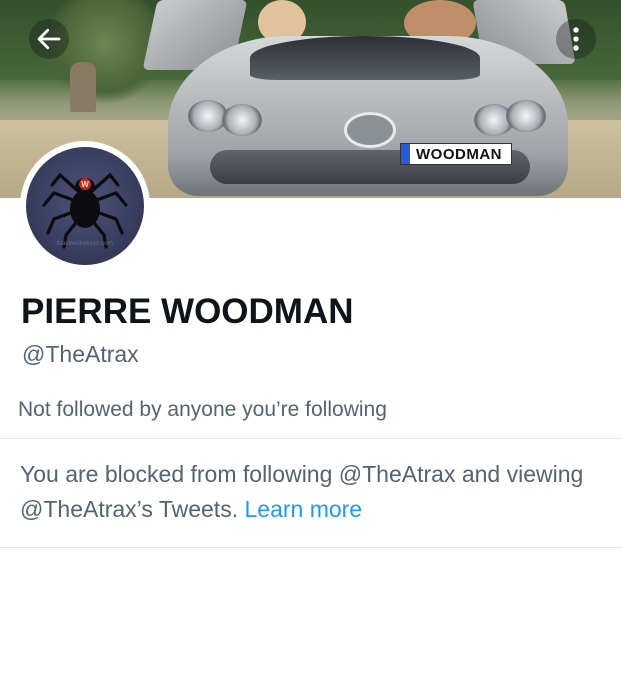  I want to click on more-options-button, so click(576, 39).